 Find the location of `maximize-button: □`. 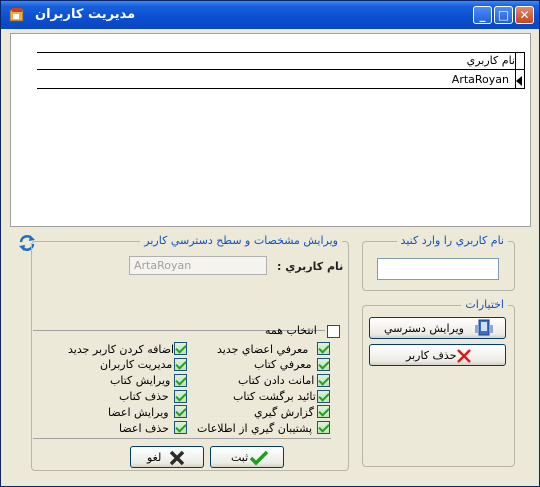

maximize-button: □ is located at coordinates (503, 15).